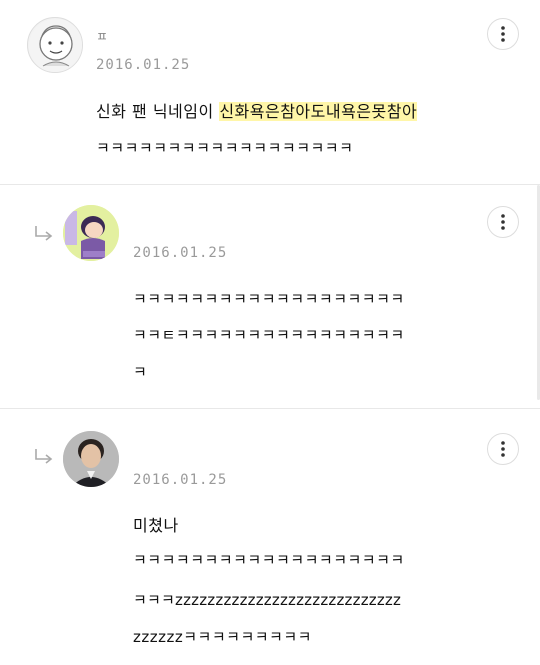 This screenshot has height=665, width=540. I want to click on character-avatar-icon, so click(55, 45).